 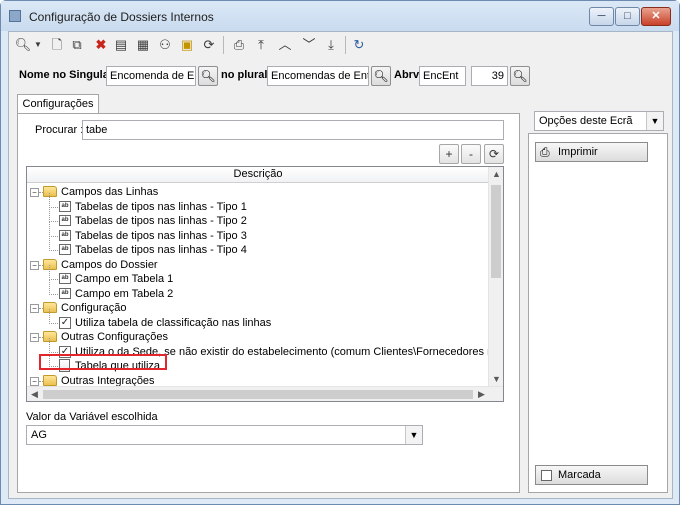 I want to click on remove-button: -, so click(x=471, y=154).